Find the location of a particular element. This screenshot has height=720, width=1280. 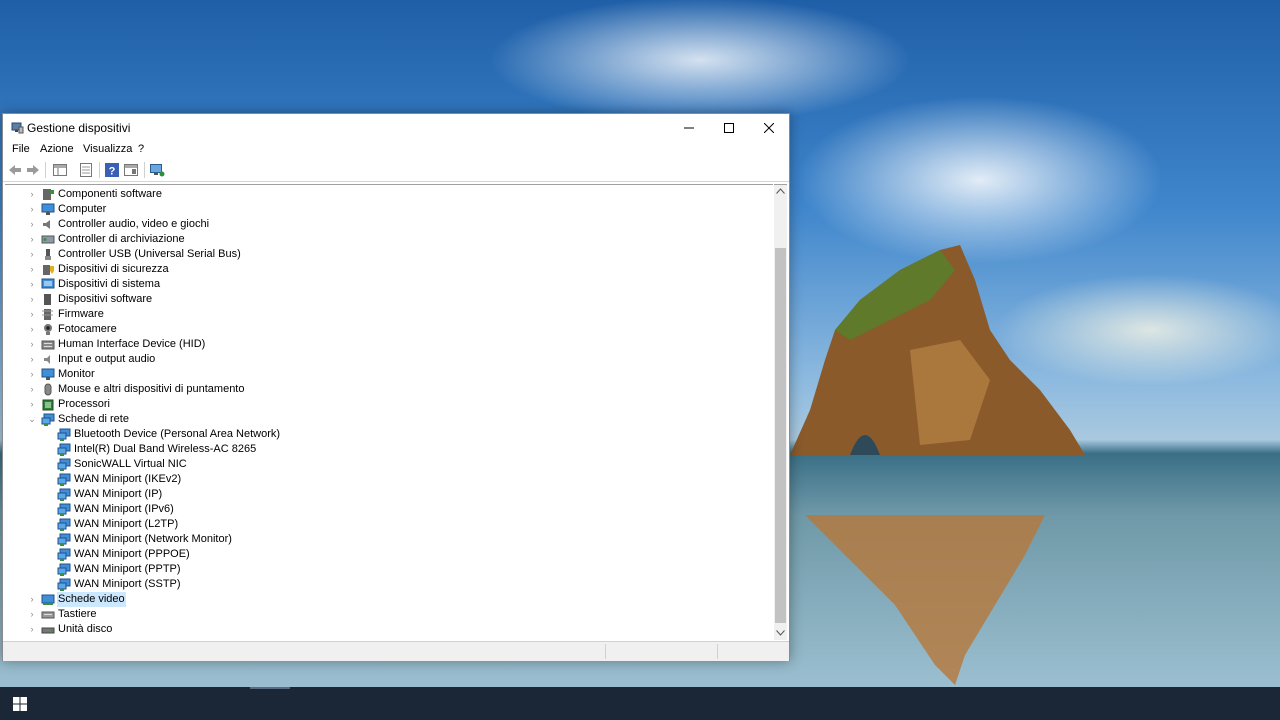

scroll-up-icon is located at coordinates (780, 191).